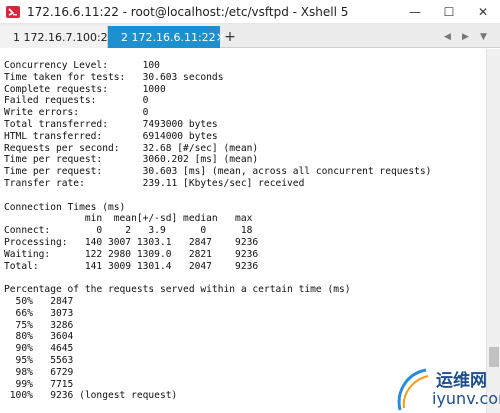 Image resolution: width=500 pixels, height=413 pixels. I want to click on terminal-line: Time taken for tests: 30.603 seconds, so click(114, 77).